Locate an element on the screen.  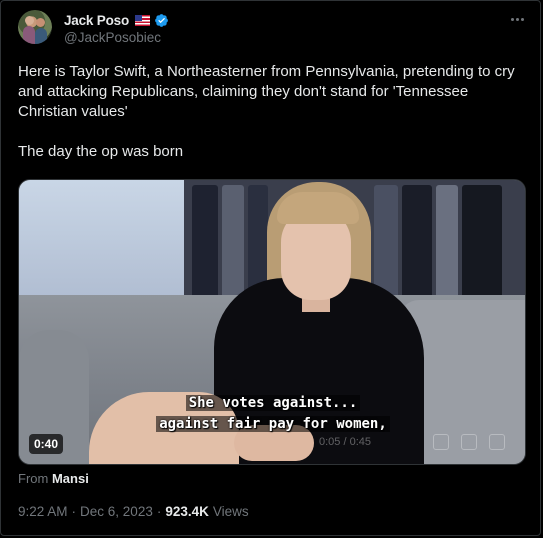
author-display-name: Jack Poso is located at coordinates (96, 20).